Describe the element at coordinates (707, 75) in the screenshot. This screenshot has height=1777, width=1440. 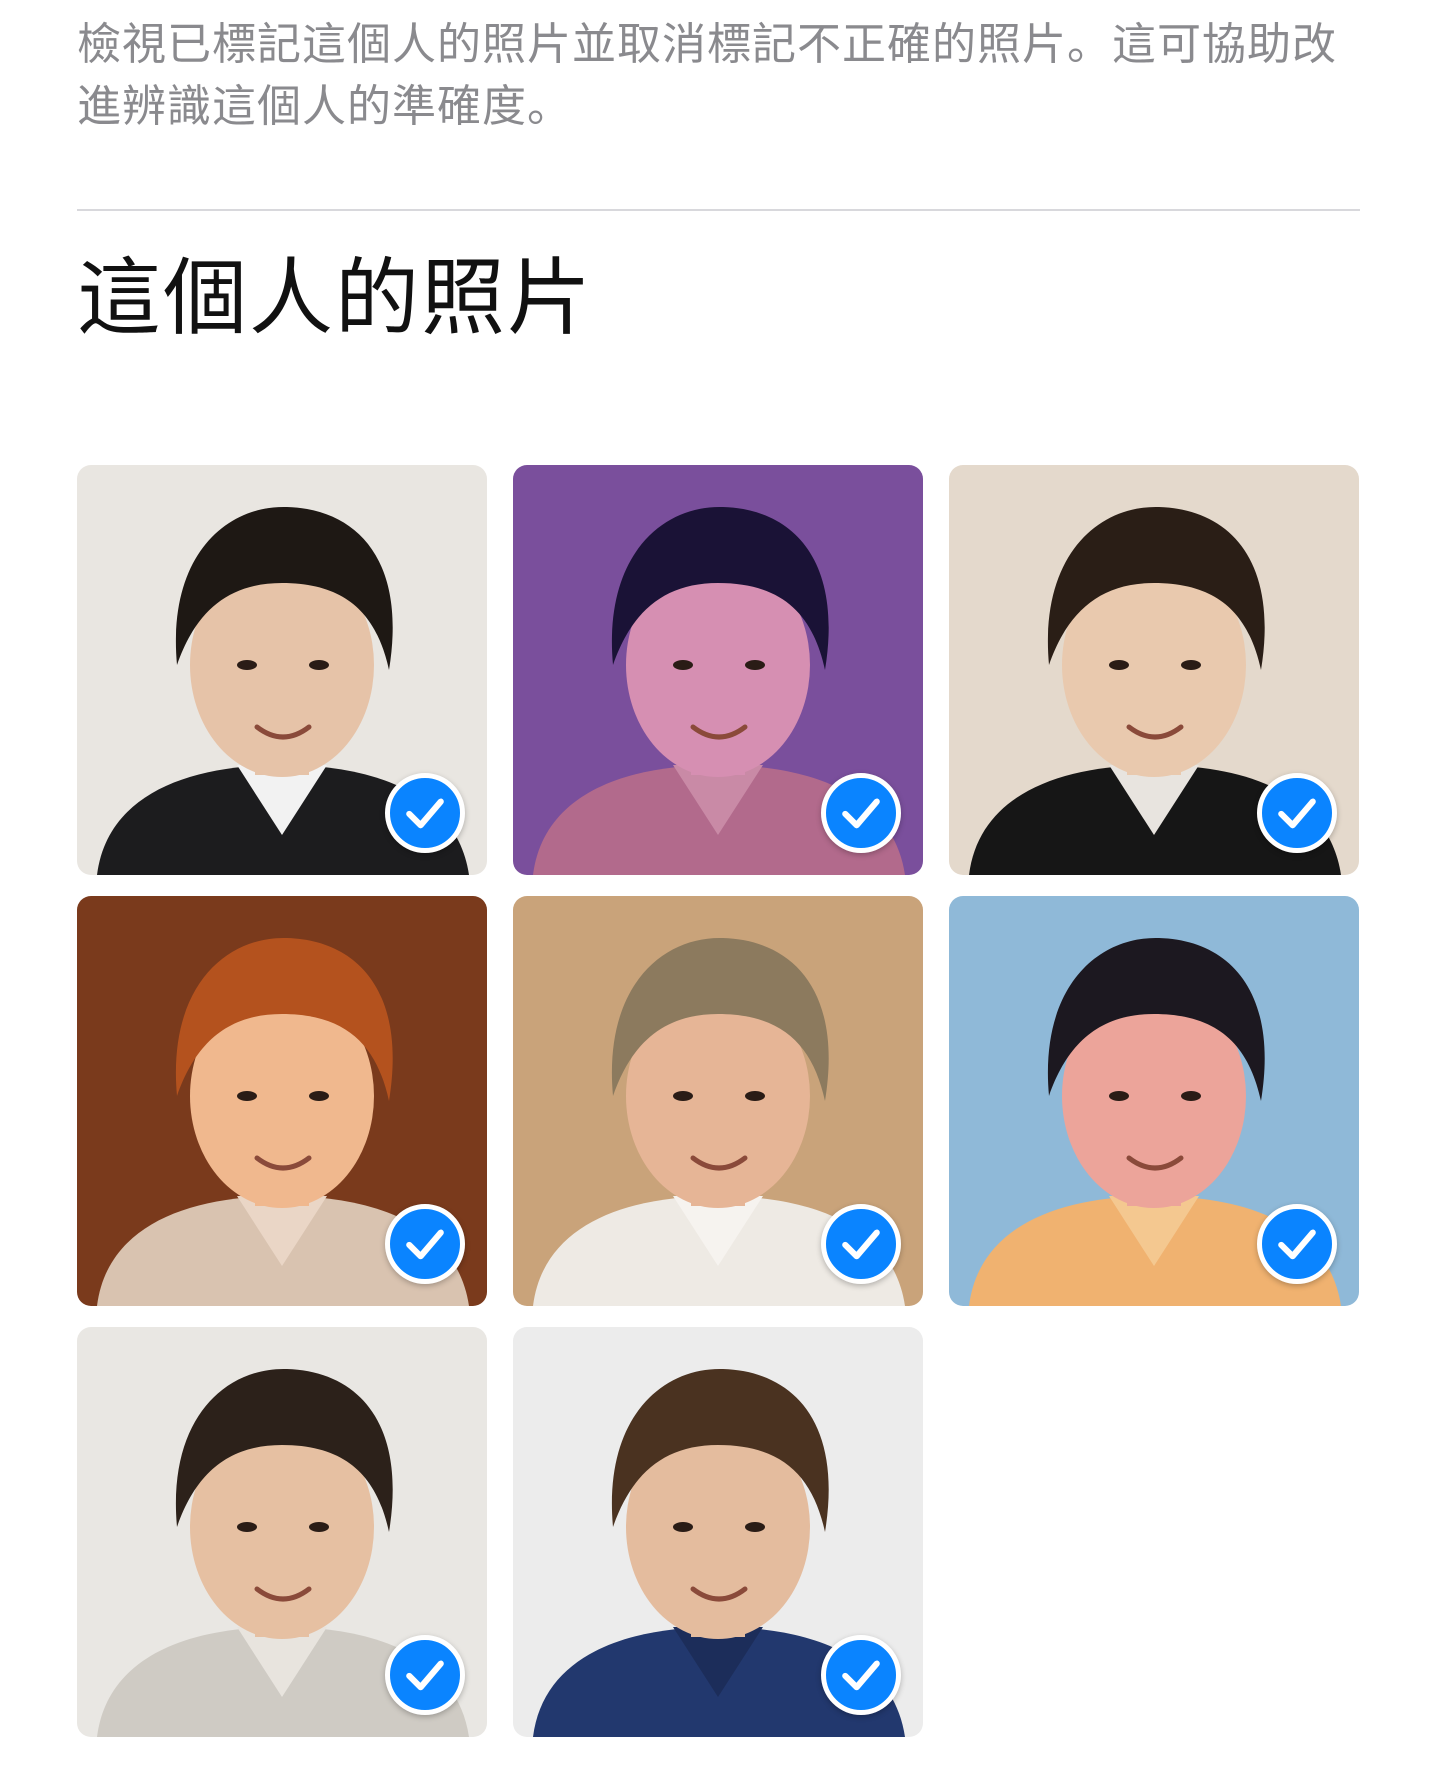
I see `description-text: 檢視已標記這個人的照片並取消標記不正確的照片。這可協助改進辨識這個人的準確度。` at that location.